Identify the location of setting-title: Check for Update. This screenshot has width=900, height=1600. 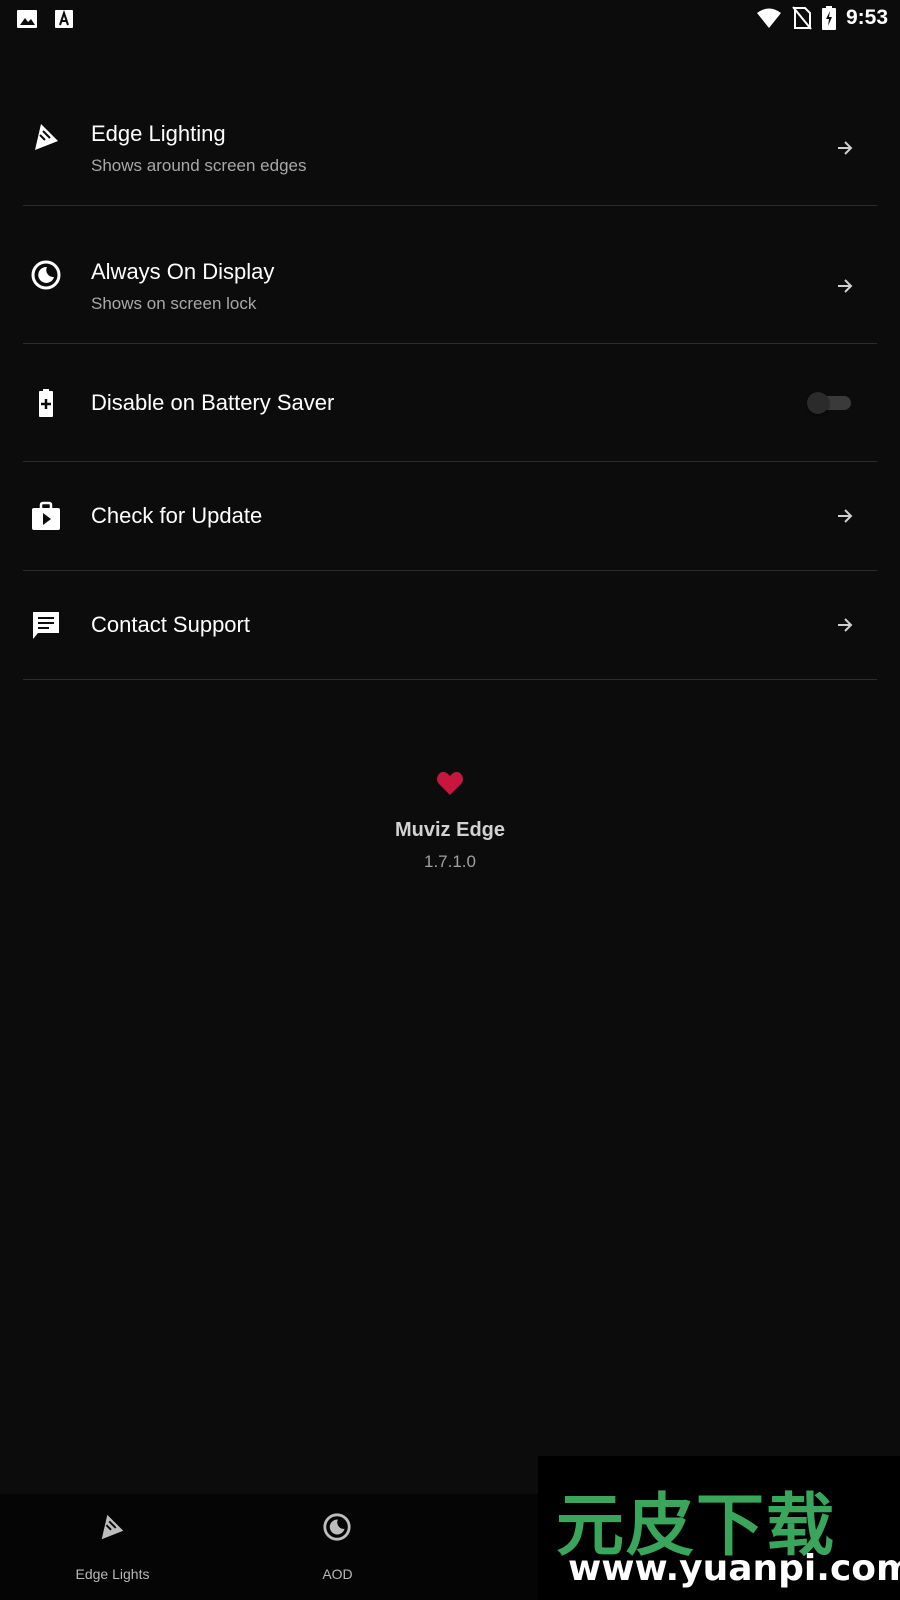
(177, 515).